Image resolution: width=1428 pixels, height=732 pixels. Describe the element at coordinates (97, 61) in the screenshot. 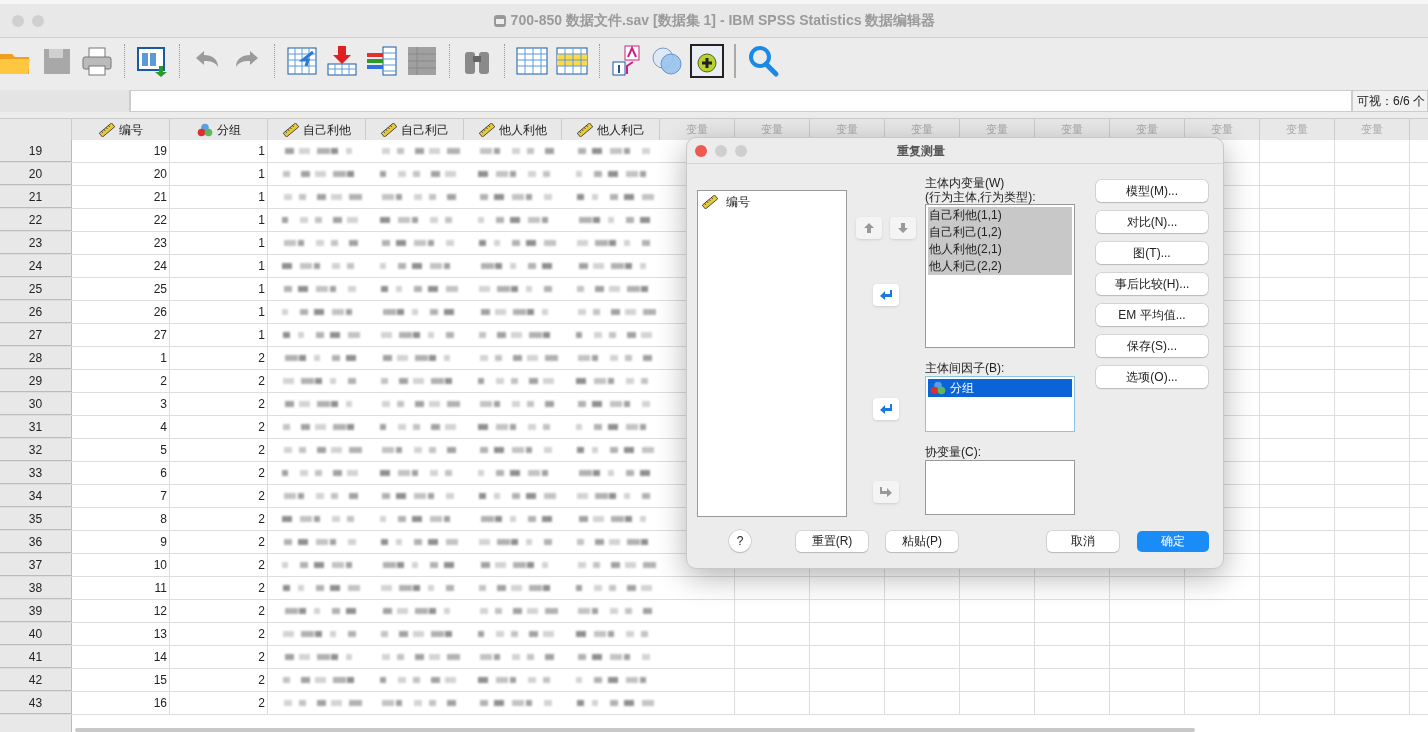

I see `print-icon` at that location.